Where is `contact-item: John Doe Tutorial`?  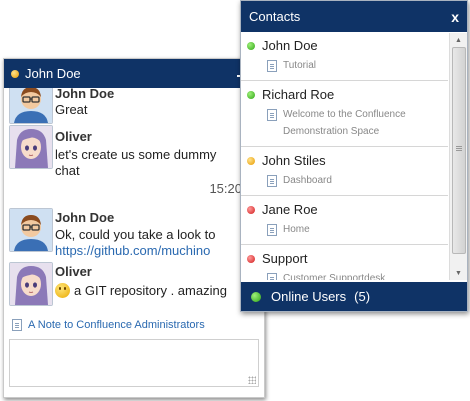
contact-item: John Doe Tutorial is located at coordinates (344, 56).